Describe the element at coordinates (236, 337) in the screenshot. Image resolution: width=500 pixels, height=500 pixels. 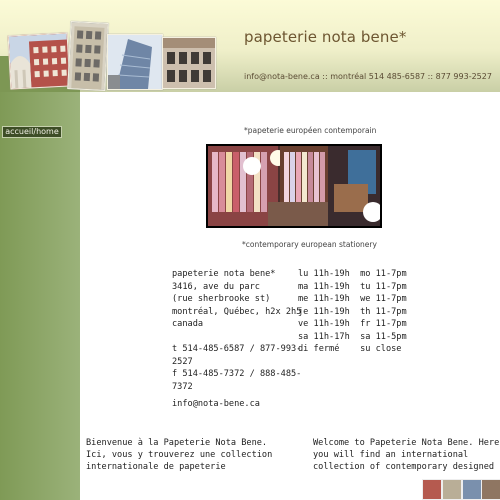
I see `address-line` at that location.